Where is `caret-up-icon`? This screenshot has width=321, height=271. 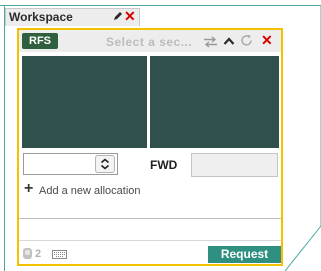 caret-up-icon is located at coordinates (229, 41).